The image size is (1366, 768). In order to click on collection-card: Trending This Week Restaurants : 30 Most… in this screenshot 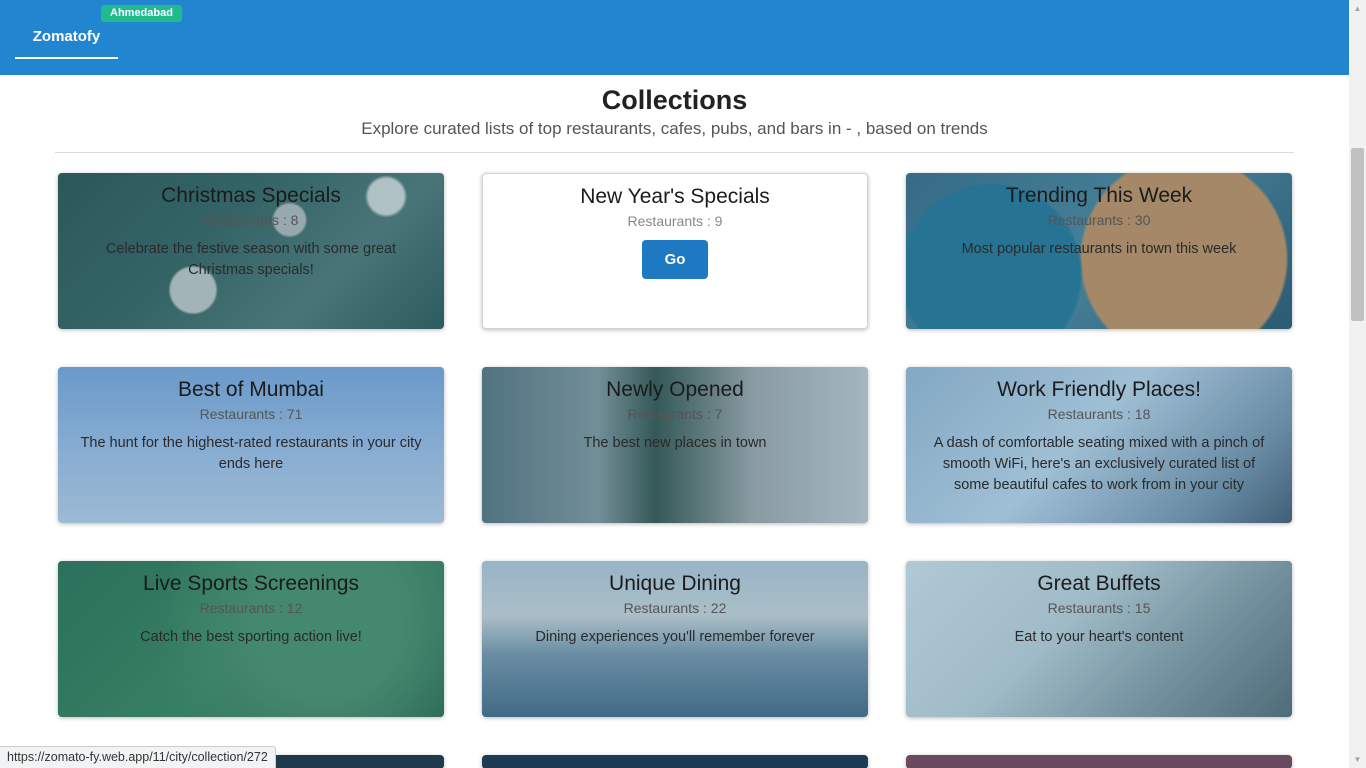, I will do `click(1099, 251)`.